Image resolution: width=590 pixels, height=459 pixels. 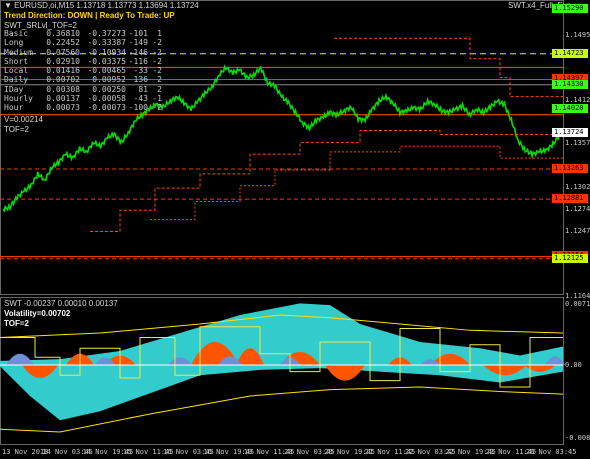 I want to click on price-label: 1.15290, so click(x=570, y=8).